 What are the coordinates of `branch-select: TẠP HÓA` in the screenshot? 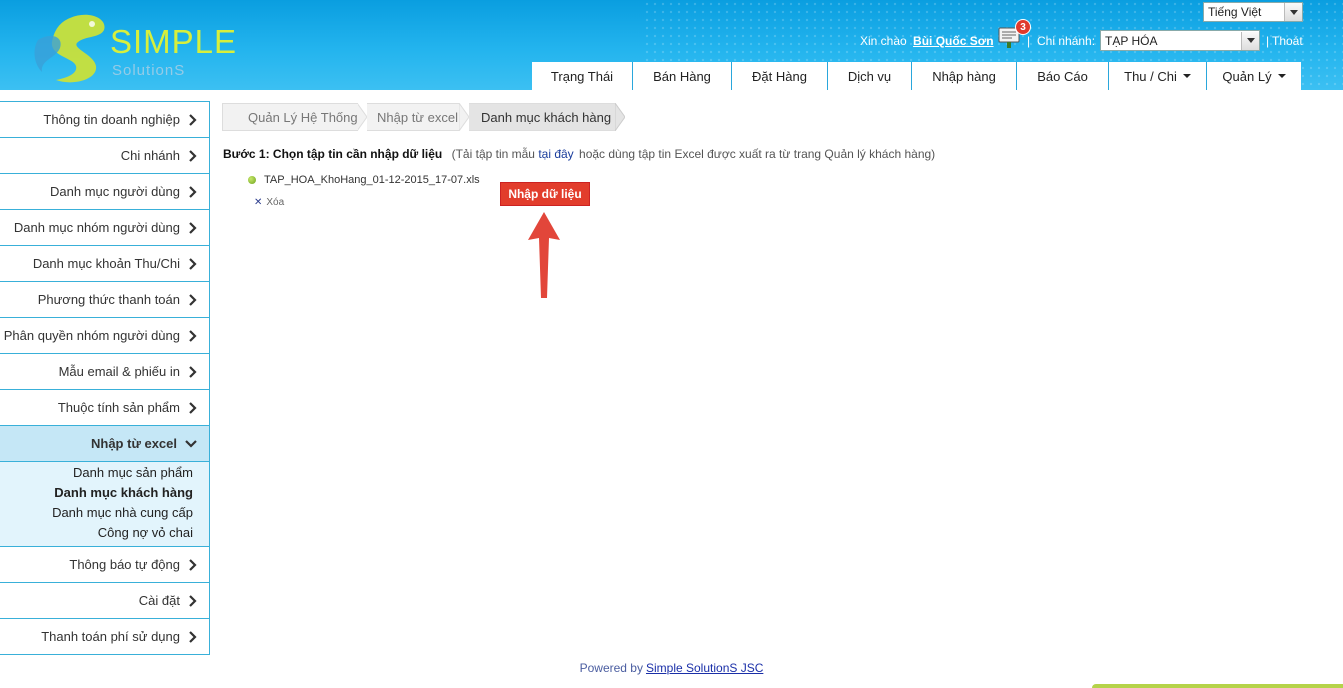 It's located at (1180, 40).